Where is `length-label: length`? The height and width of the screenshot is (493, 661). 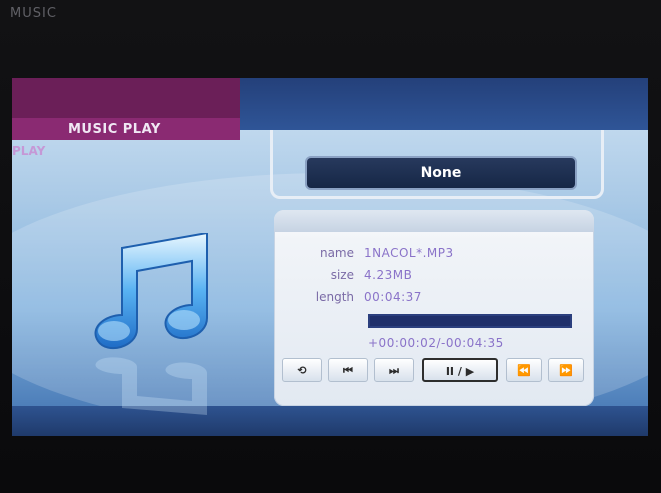
length-label: length is located at coordinates (334, 297).